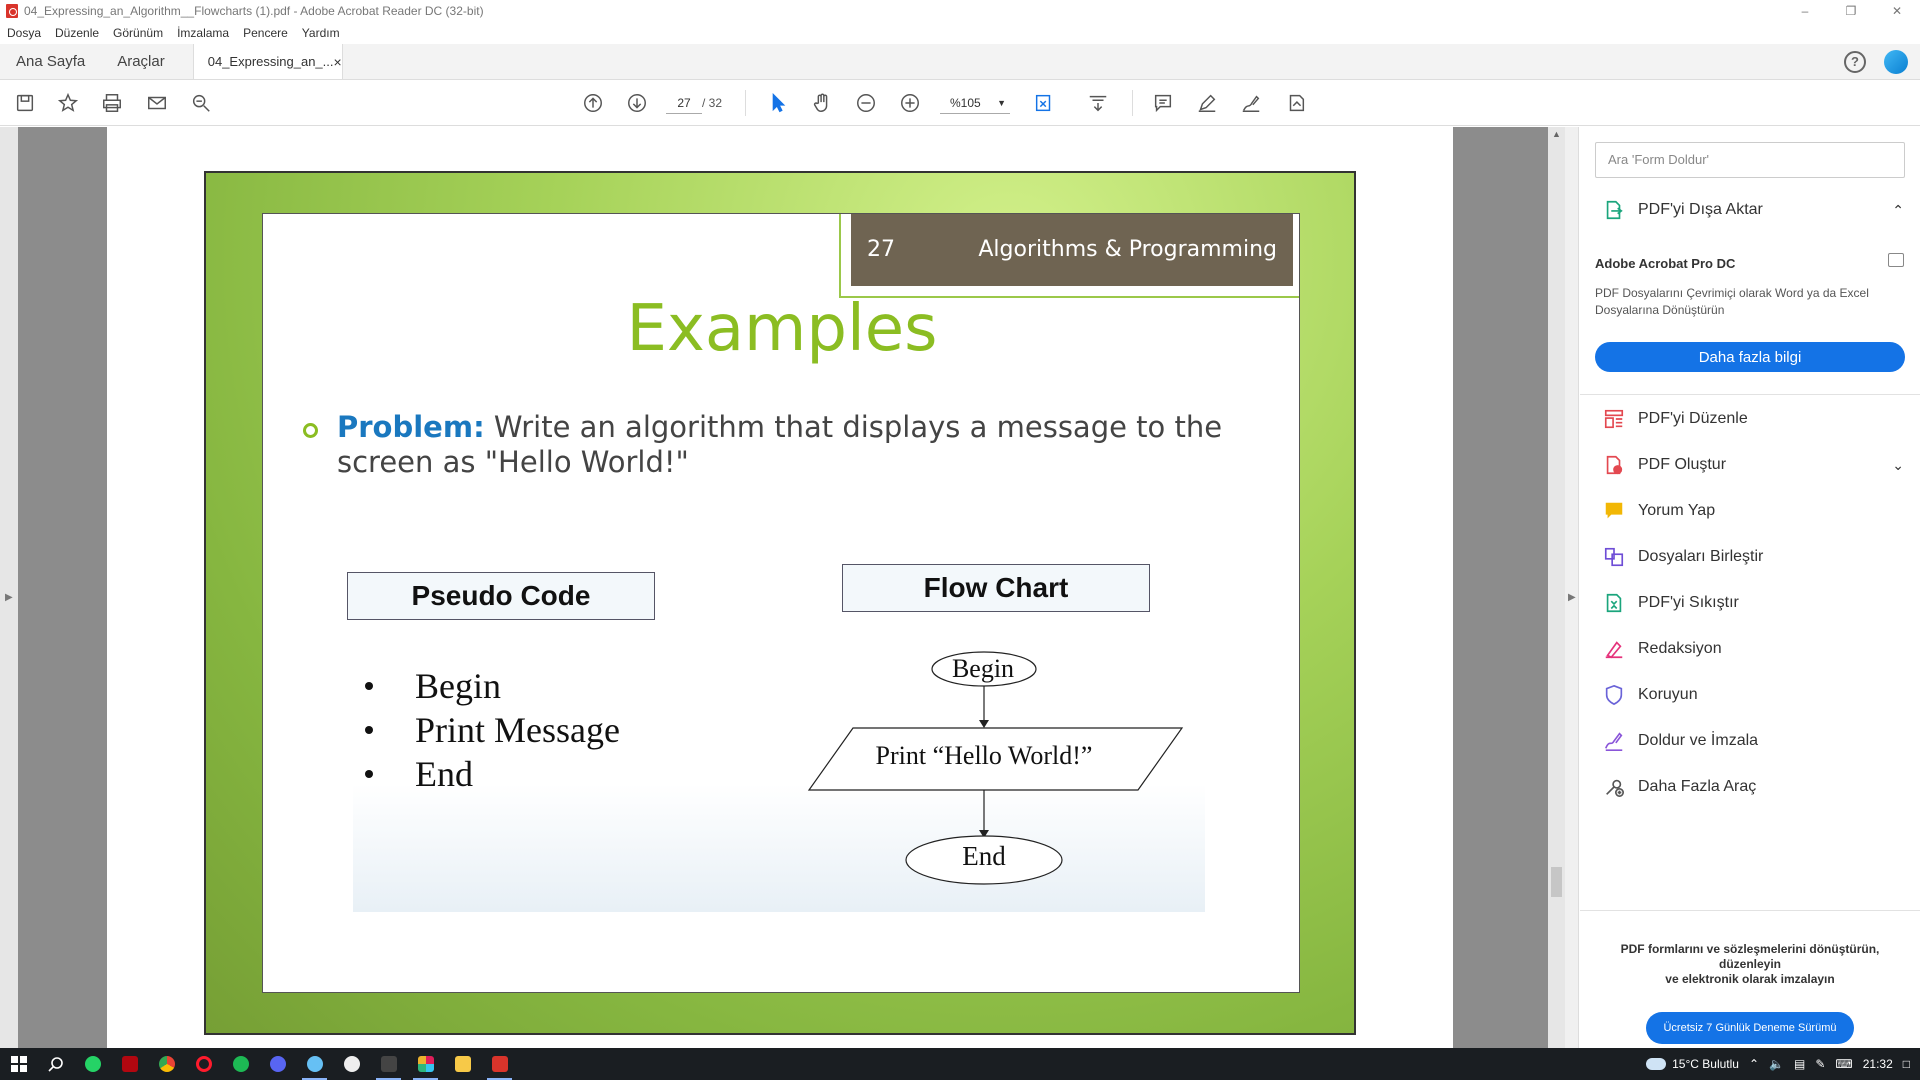  Describe the element at coordinates (1069, 256) in the screenshot. I see `slide-header: 27 Algorithms & Programming` at that location.